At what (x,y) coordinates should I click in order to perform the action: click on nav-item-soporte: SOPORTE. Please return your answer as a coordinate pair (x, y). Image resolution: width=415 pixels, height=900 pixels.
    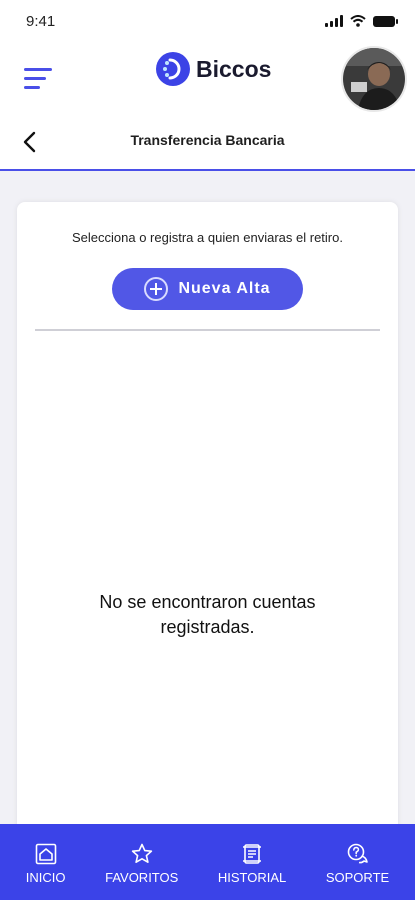
    Looking at the image, I should click on (357, 863).